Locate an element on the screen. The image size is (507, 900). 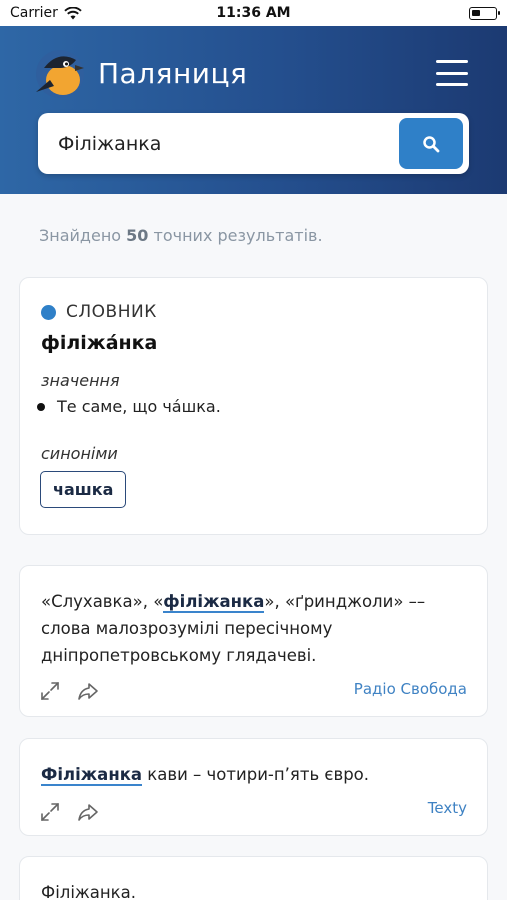
meaning-text: Те саме, що чáшка. is located at coordinates (139, 406).